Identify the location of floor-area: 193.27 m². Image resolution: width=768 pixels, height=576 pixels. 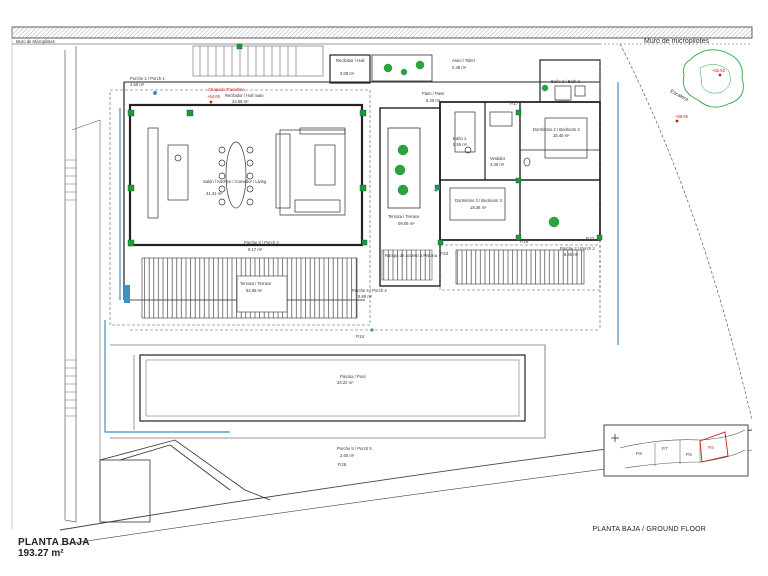
(41, 553).